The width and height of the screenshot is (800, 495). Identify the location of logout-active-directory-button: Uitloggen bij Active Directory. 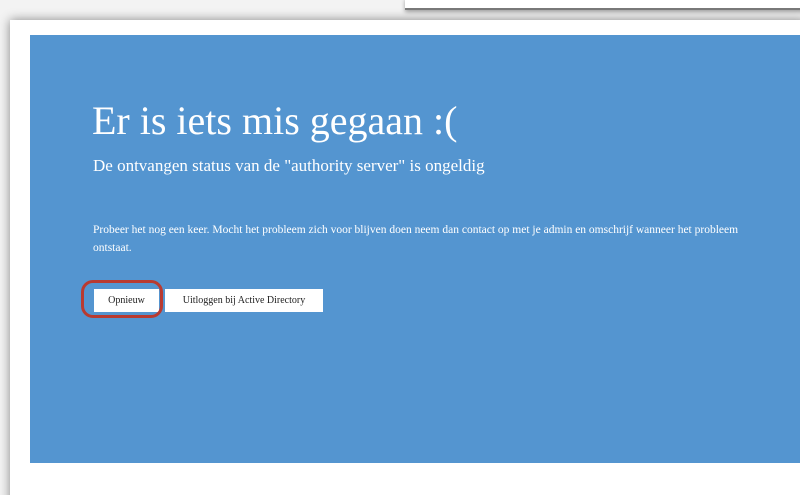
(244, 300).